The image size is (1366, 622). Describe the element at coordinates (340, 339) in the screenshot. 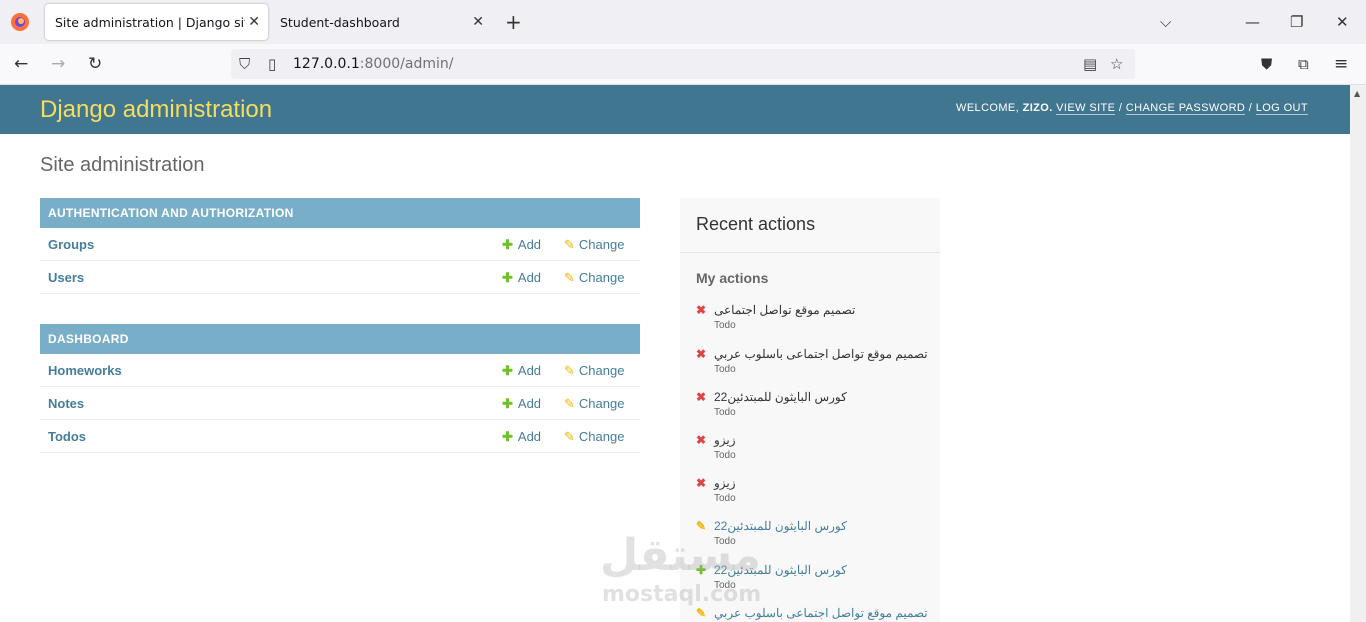

I see `module-caption: DASHBOARD` at that location.